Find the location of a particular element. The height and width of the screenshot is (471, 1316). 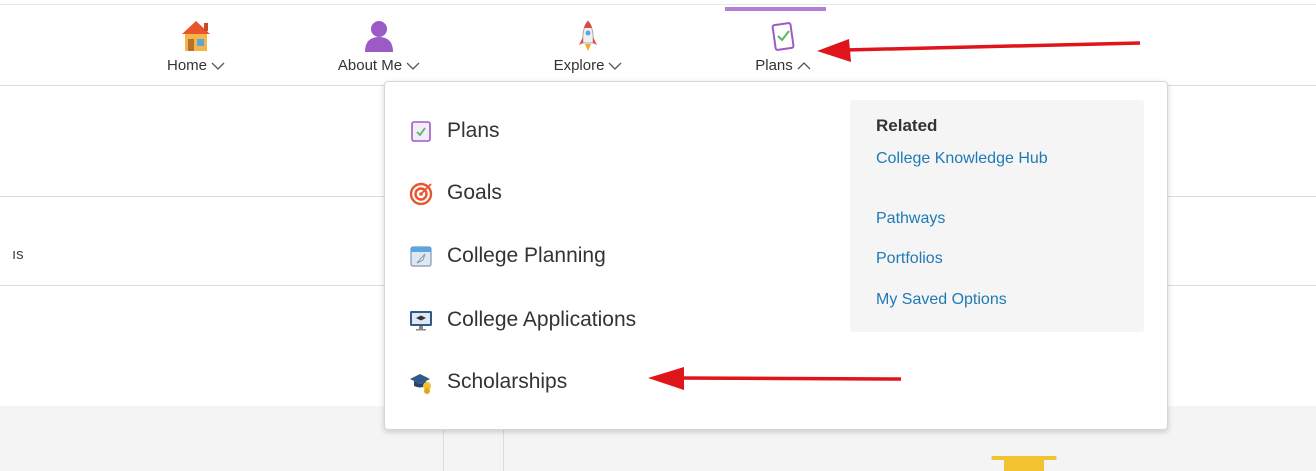

graduation-cap-icon is located at coordinates (420, 384).